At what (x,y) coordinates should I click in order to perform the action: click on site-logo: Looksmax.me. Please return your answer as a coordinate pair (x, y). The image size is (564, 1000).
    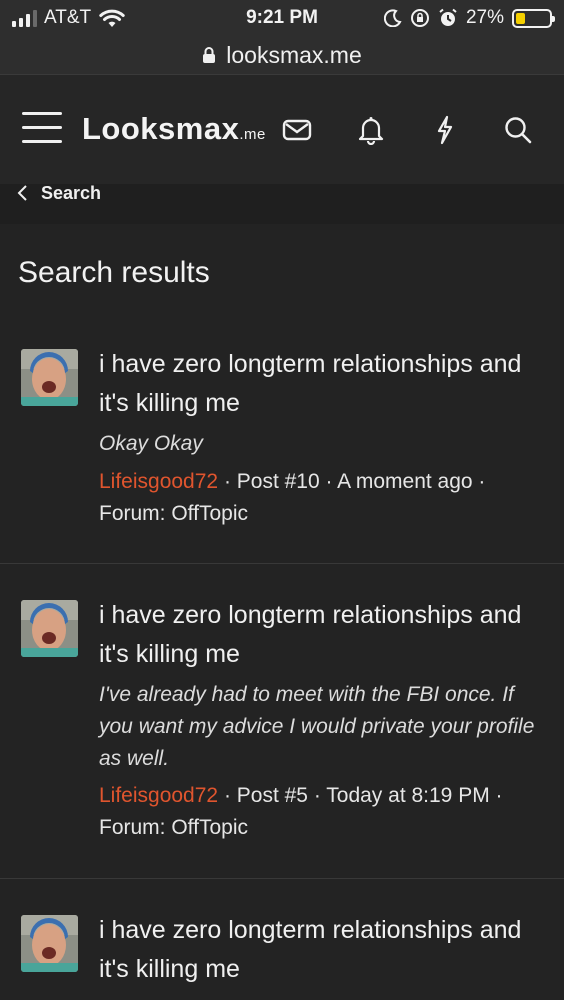
    Looking at the image, I should click on (174, 129).